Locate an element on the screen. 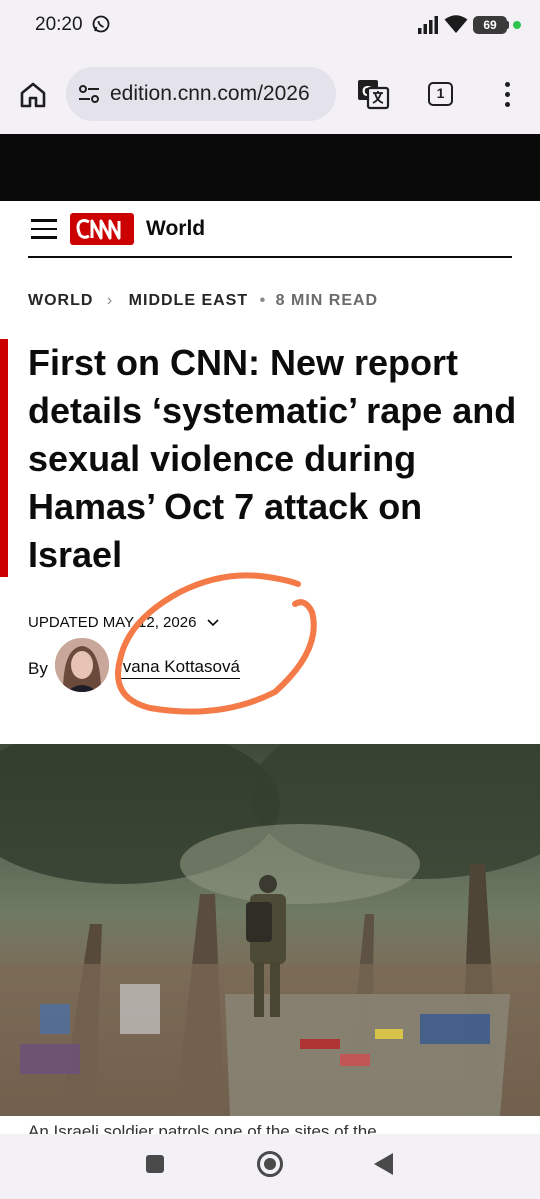  back-button is located at coordinates (383, 1164).